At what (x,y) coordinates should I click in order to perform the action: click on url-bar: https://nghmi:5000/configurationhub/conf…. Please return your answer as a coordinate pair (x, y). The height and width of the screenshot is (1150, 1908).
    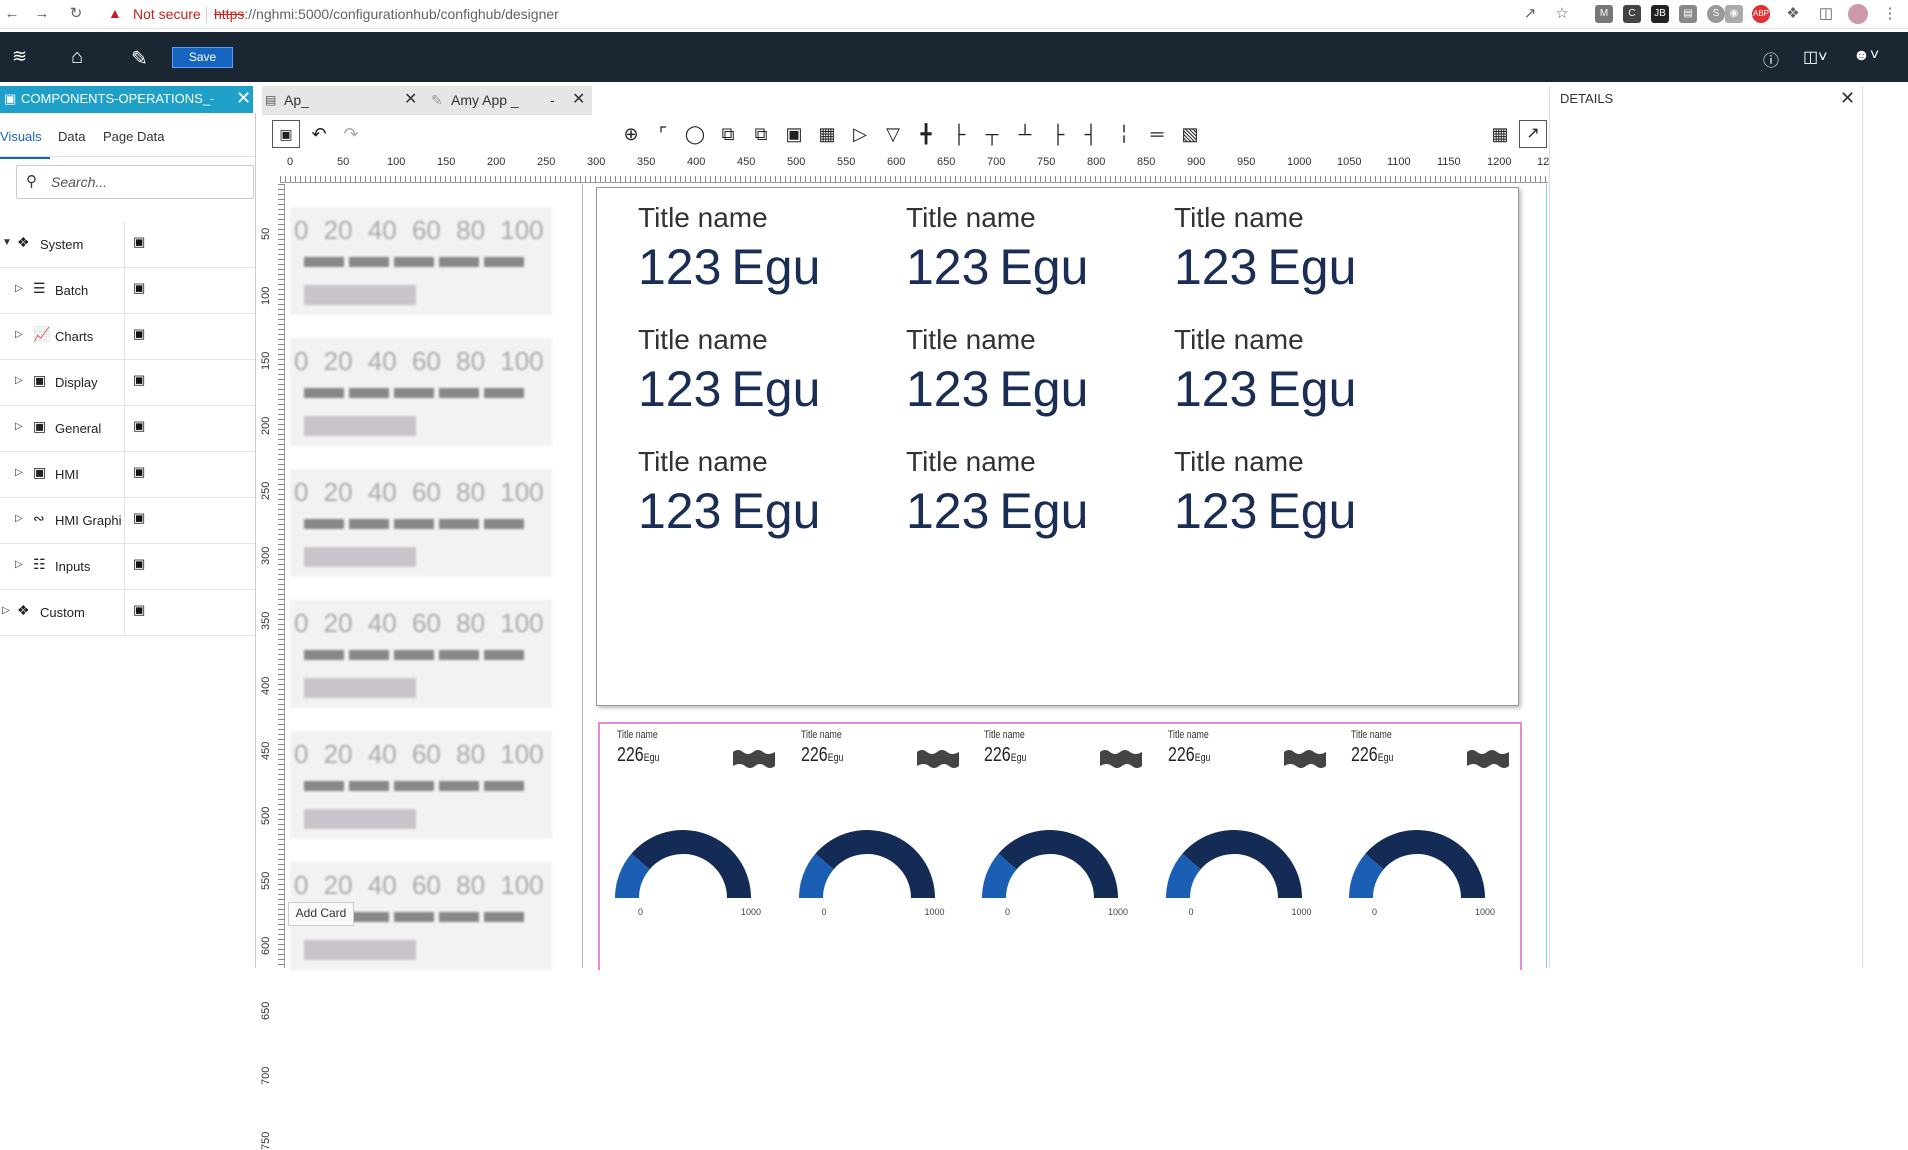
    Looking at the image, I should click on (386, 14).